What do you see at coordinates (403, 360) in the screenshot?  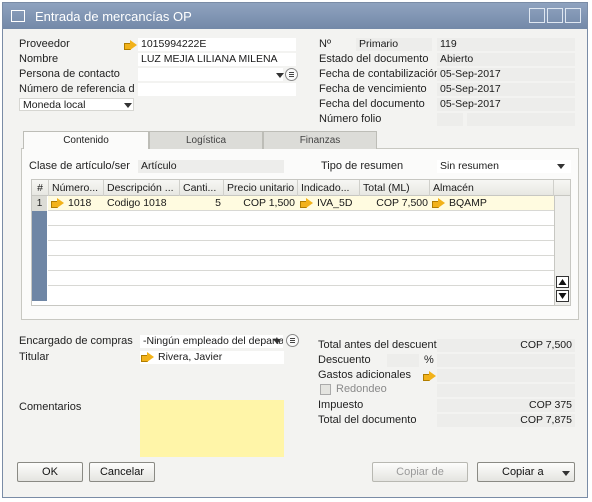 I see `descuento-percent-field` at bounding box center [403, 360].